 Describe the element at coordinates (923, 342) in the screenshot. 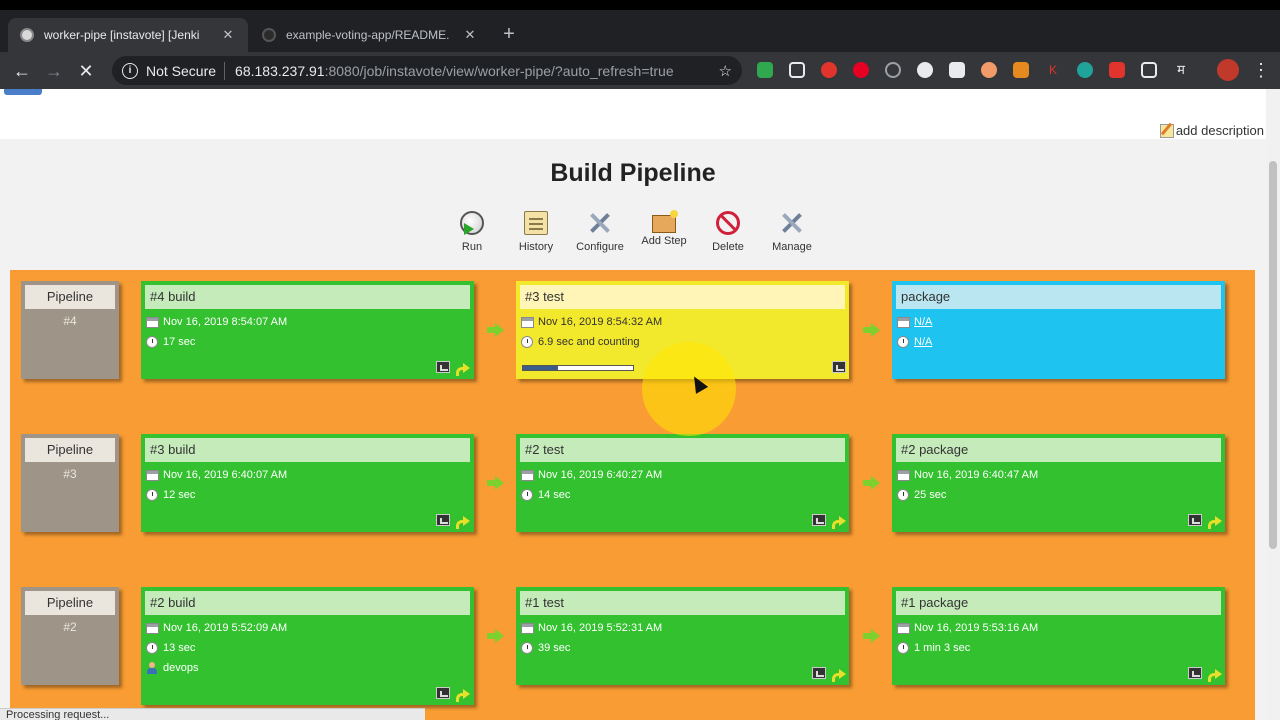

I see `stage-duration: N/A` at that location.